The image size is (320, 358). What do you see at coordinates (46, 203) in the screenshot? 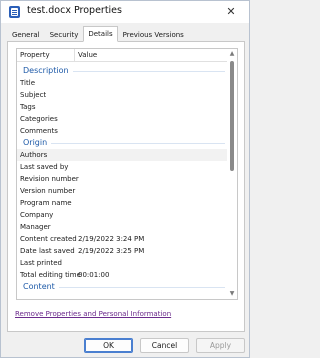
I see `property-name: Program name` at bounding box center [46, 203].